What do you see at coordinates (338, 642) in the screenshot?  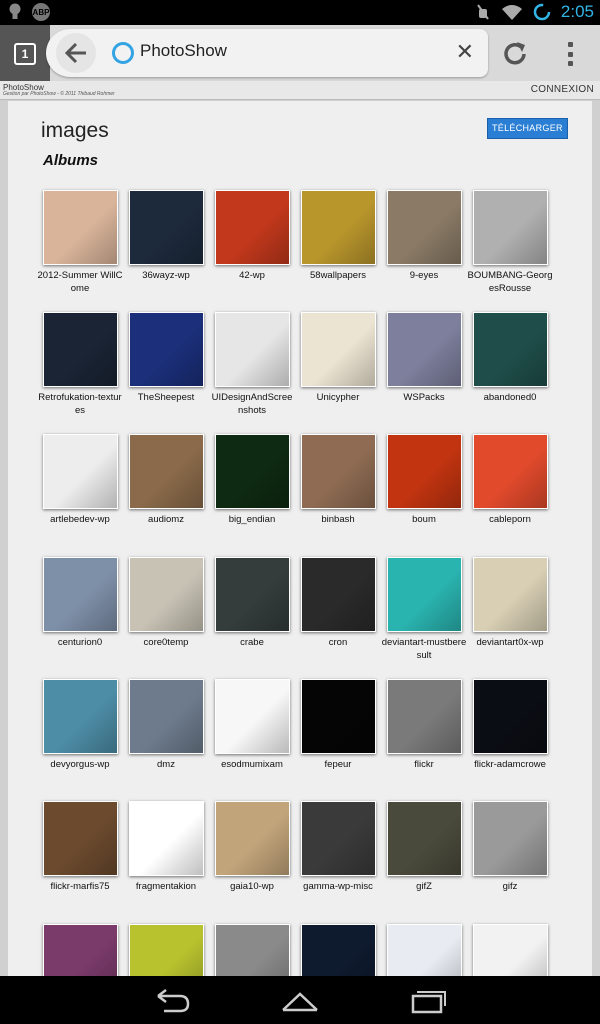 I see `album-label: cron` at bounding box center [338, 642].